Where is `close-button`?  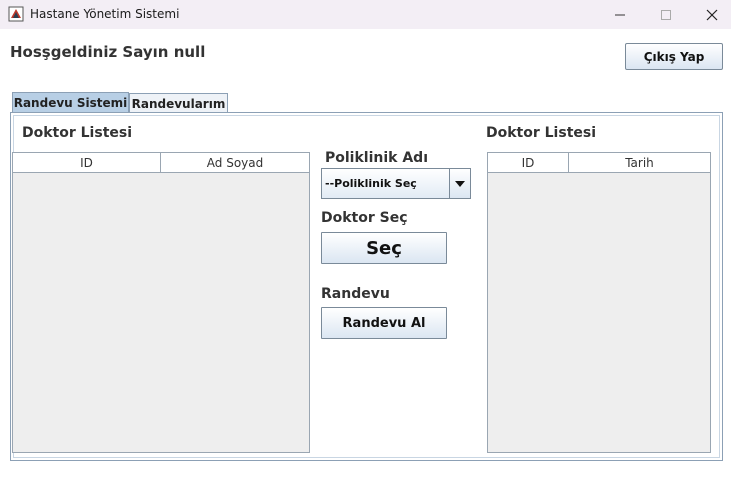 close-button is located at coordinates (710, 14).